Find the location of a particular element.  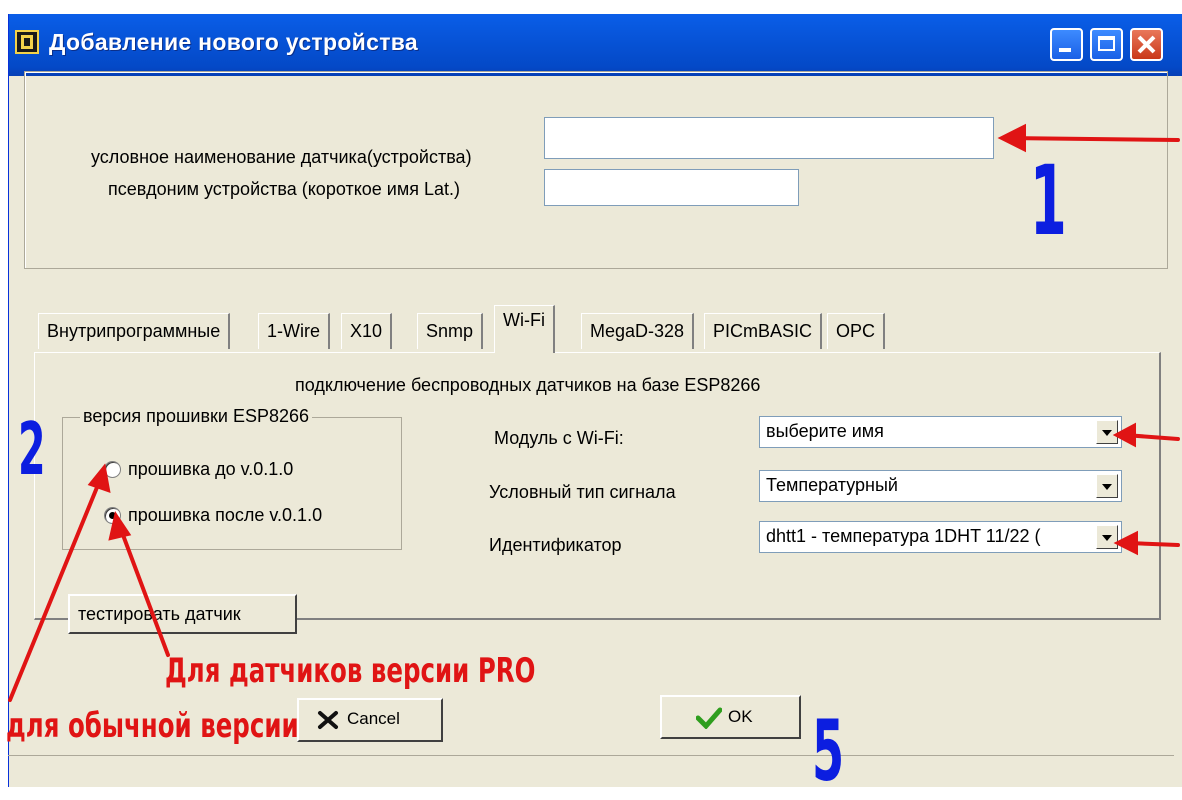

arrowhead-identifier-select is located at coordinates (1125, 543).